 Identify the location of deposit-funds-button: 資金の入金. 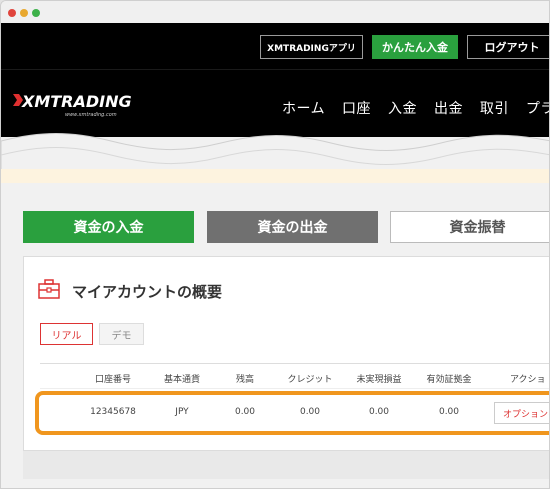
(108, 227).